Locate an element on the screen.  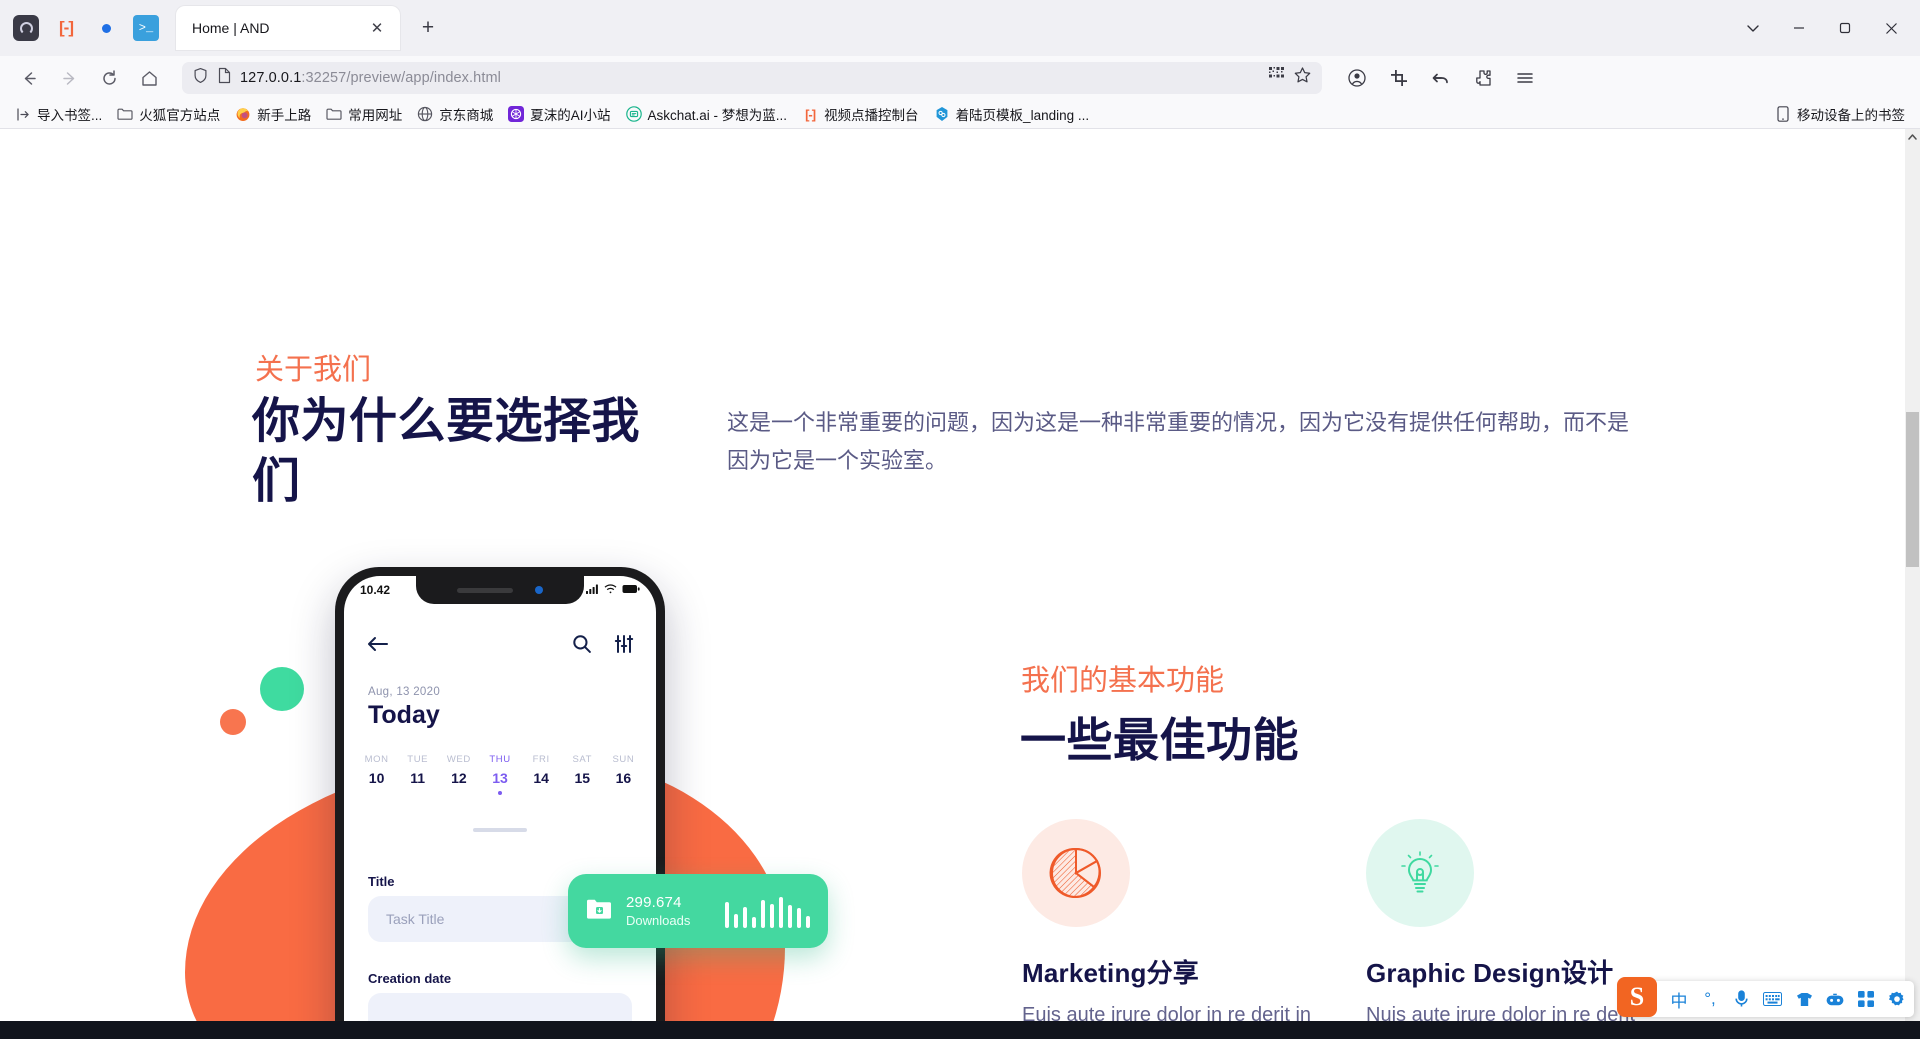
bracket-icon: [-] is located at coordinates (66, 28).